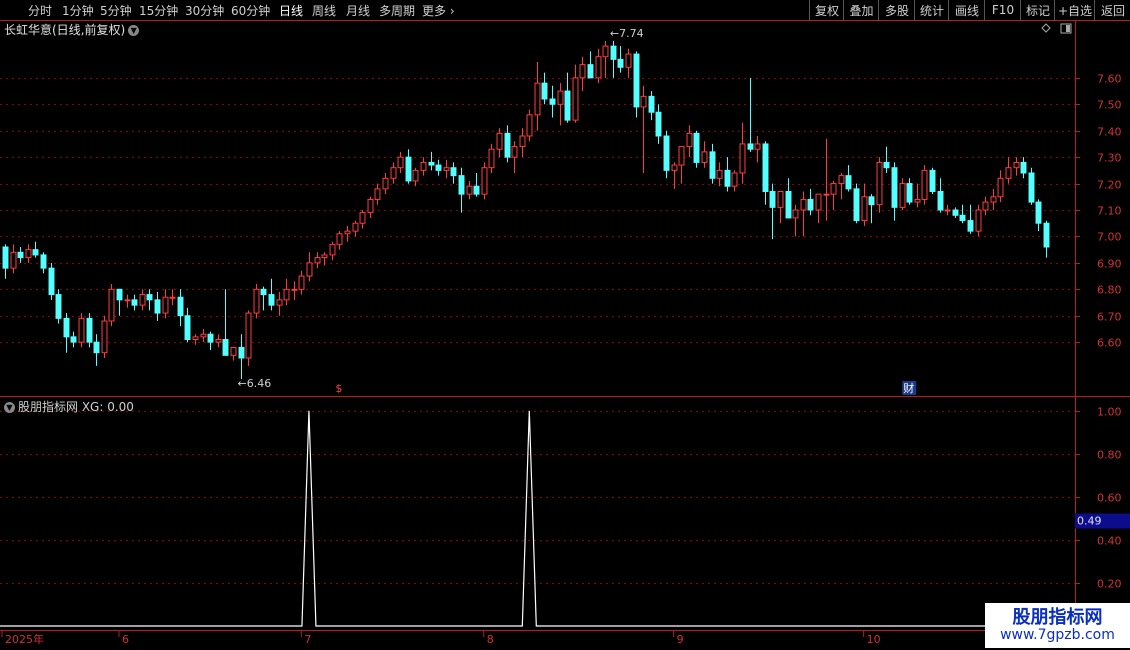 This screenshot has width=1130, height=650. What do you see at coordinates (338, 388) in the screenshot?
I see `dividend-marker: $` at bounding box center [338, 388].